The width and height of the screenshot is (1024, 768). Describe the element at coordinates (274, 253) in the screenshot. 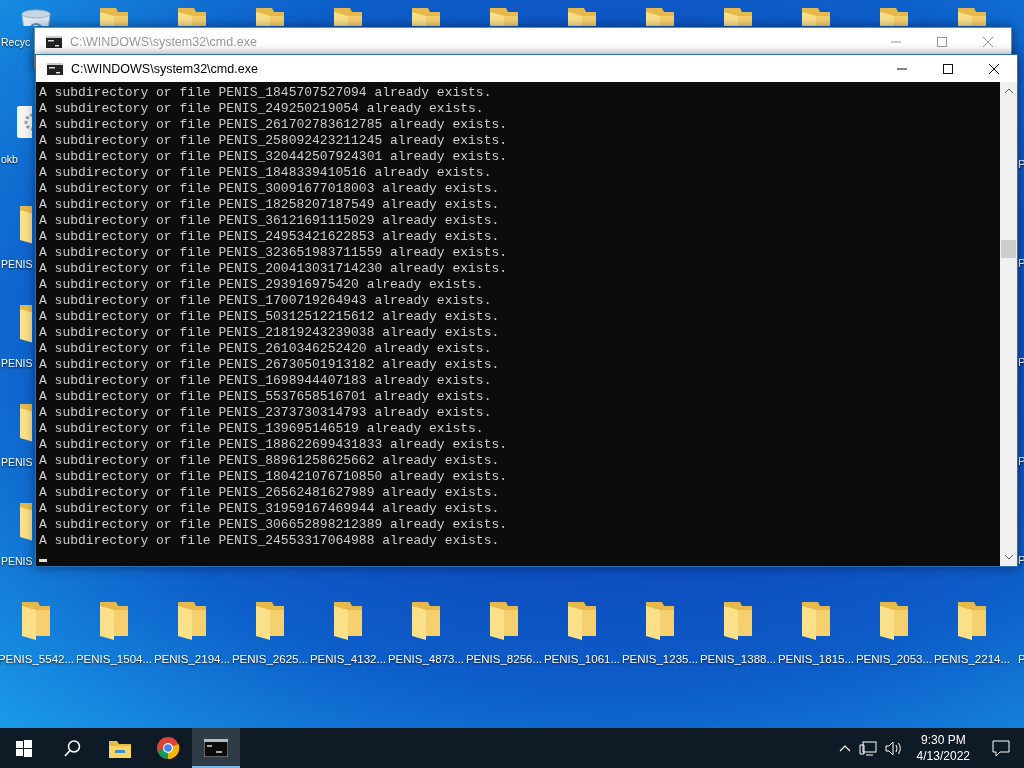

I see `console-line: A subdirectory or file PENIS_323651983711559 already exists.` at that location.